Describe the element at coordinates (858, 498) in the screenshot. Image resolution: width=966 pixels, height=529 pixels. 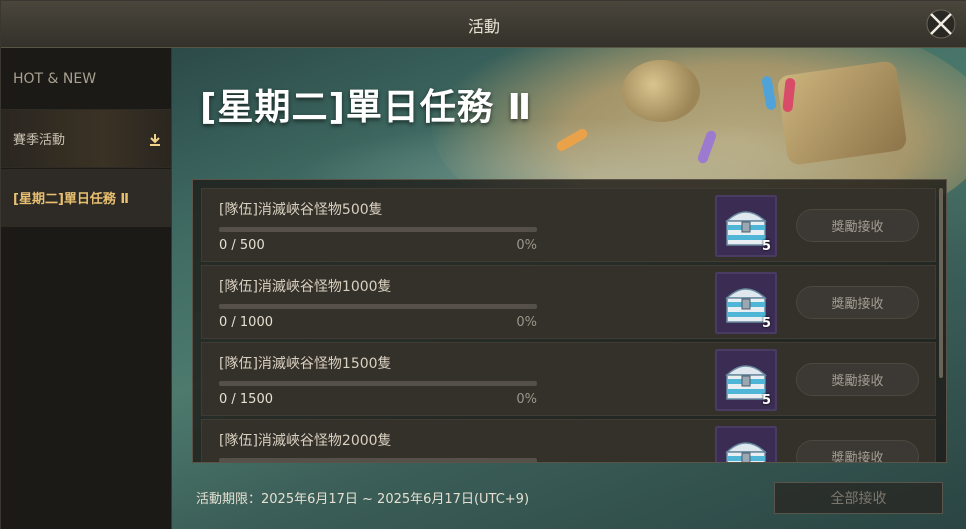
I see `claim-all-button: 全部接收` at that location.